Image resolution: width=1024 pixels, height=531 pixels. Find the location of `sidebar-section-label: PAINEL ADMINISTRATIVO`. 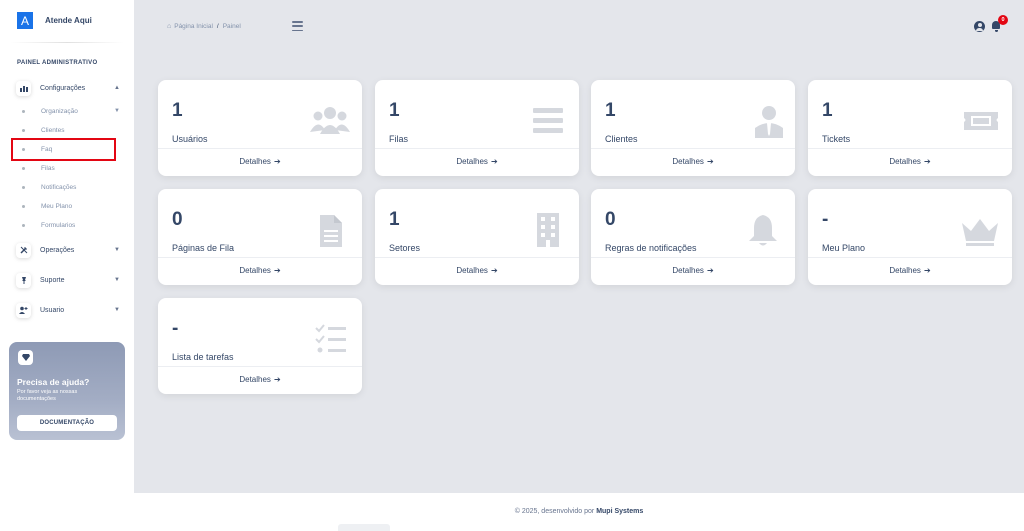

sidebar-section-label: PAINEL ADMINISTRATIVO is located at coordinates (57, 63).